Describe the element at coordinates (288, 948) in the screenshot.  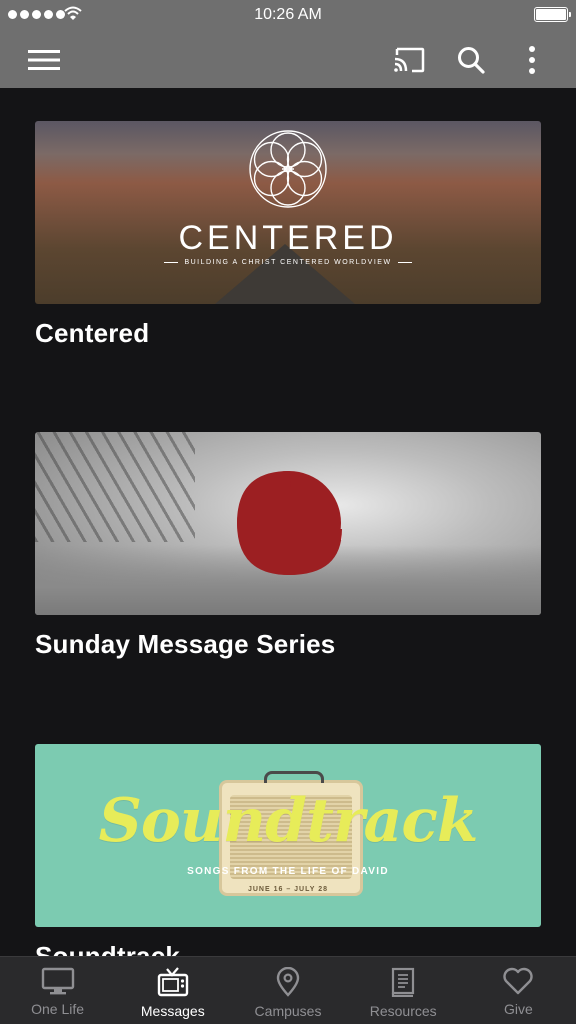
I see `series-title: Soundtrack` at that location.